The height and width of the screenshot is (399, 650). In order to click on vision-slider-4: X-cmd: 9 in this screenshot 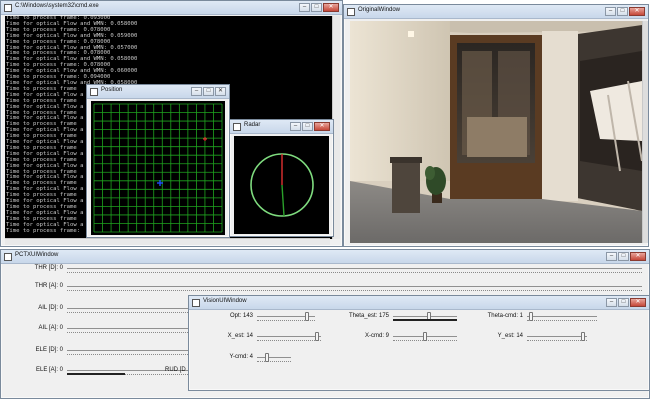, I will do `click(393, 336)`.